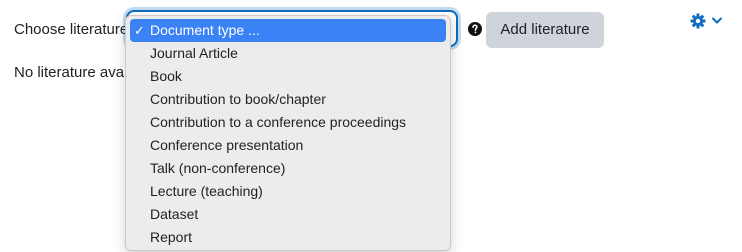 This screenshot has height=252, width=742. What do you see at coordinates (545, 30) in the screenshot?
I see `add-literature-button: Add literature` at bounding box center [545, 30].